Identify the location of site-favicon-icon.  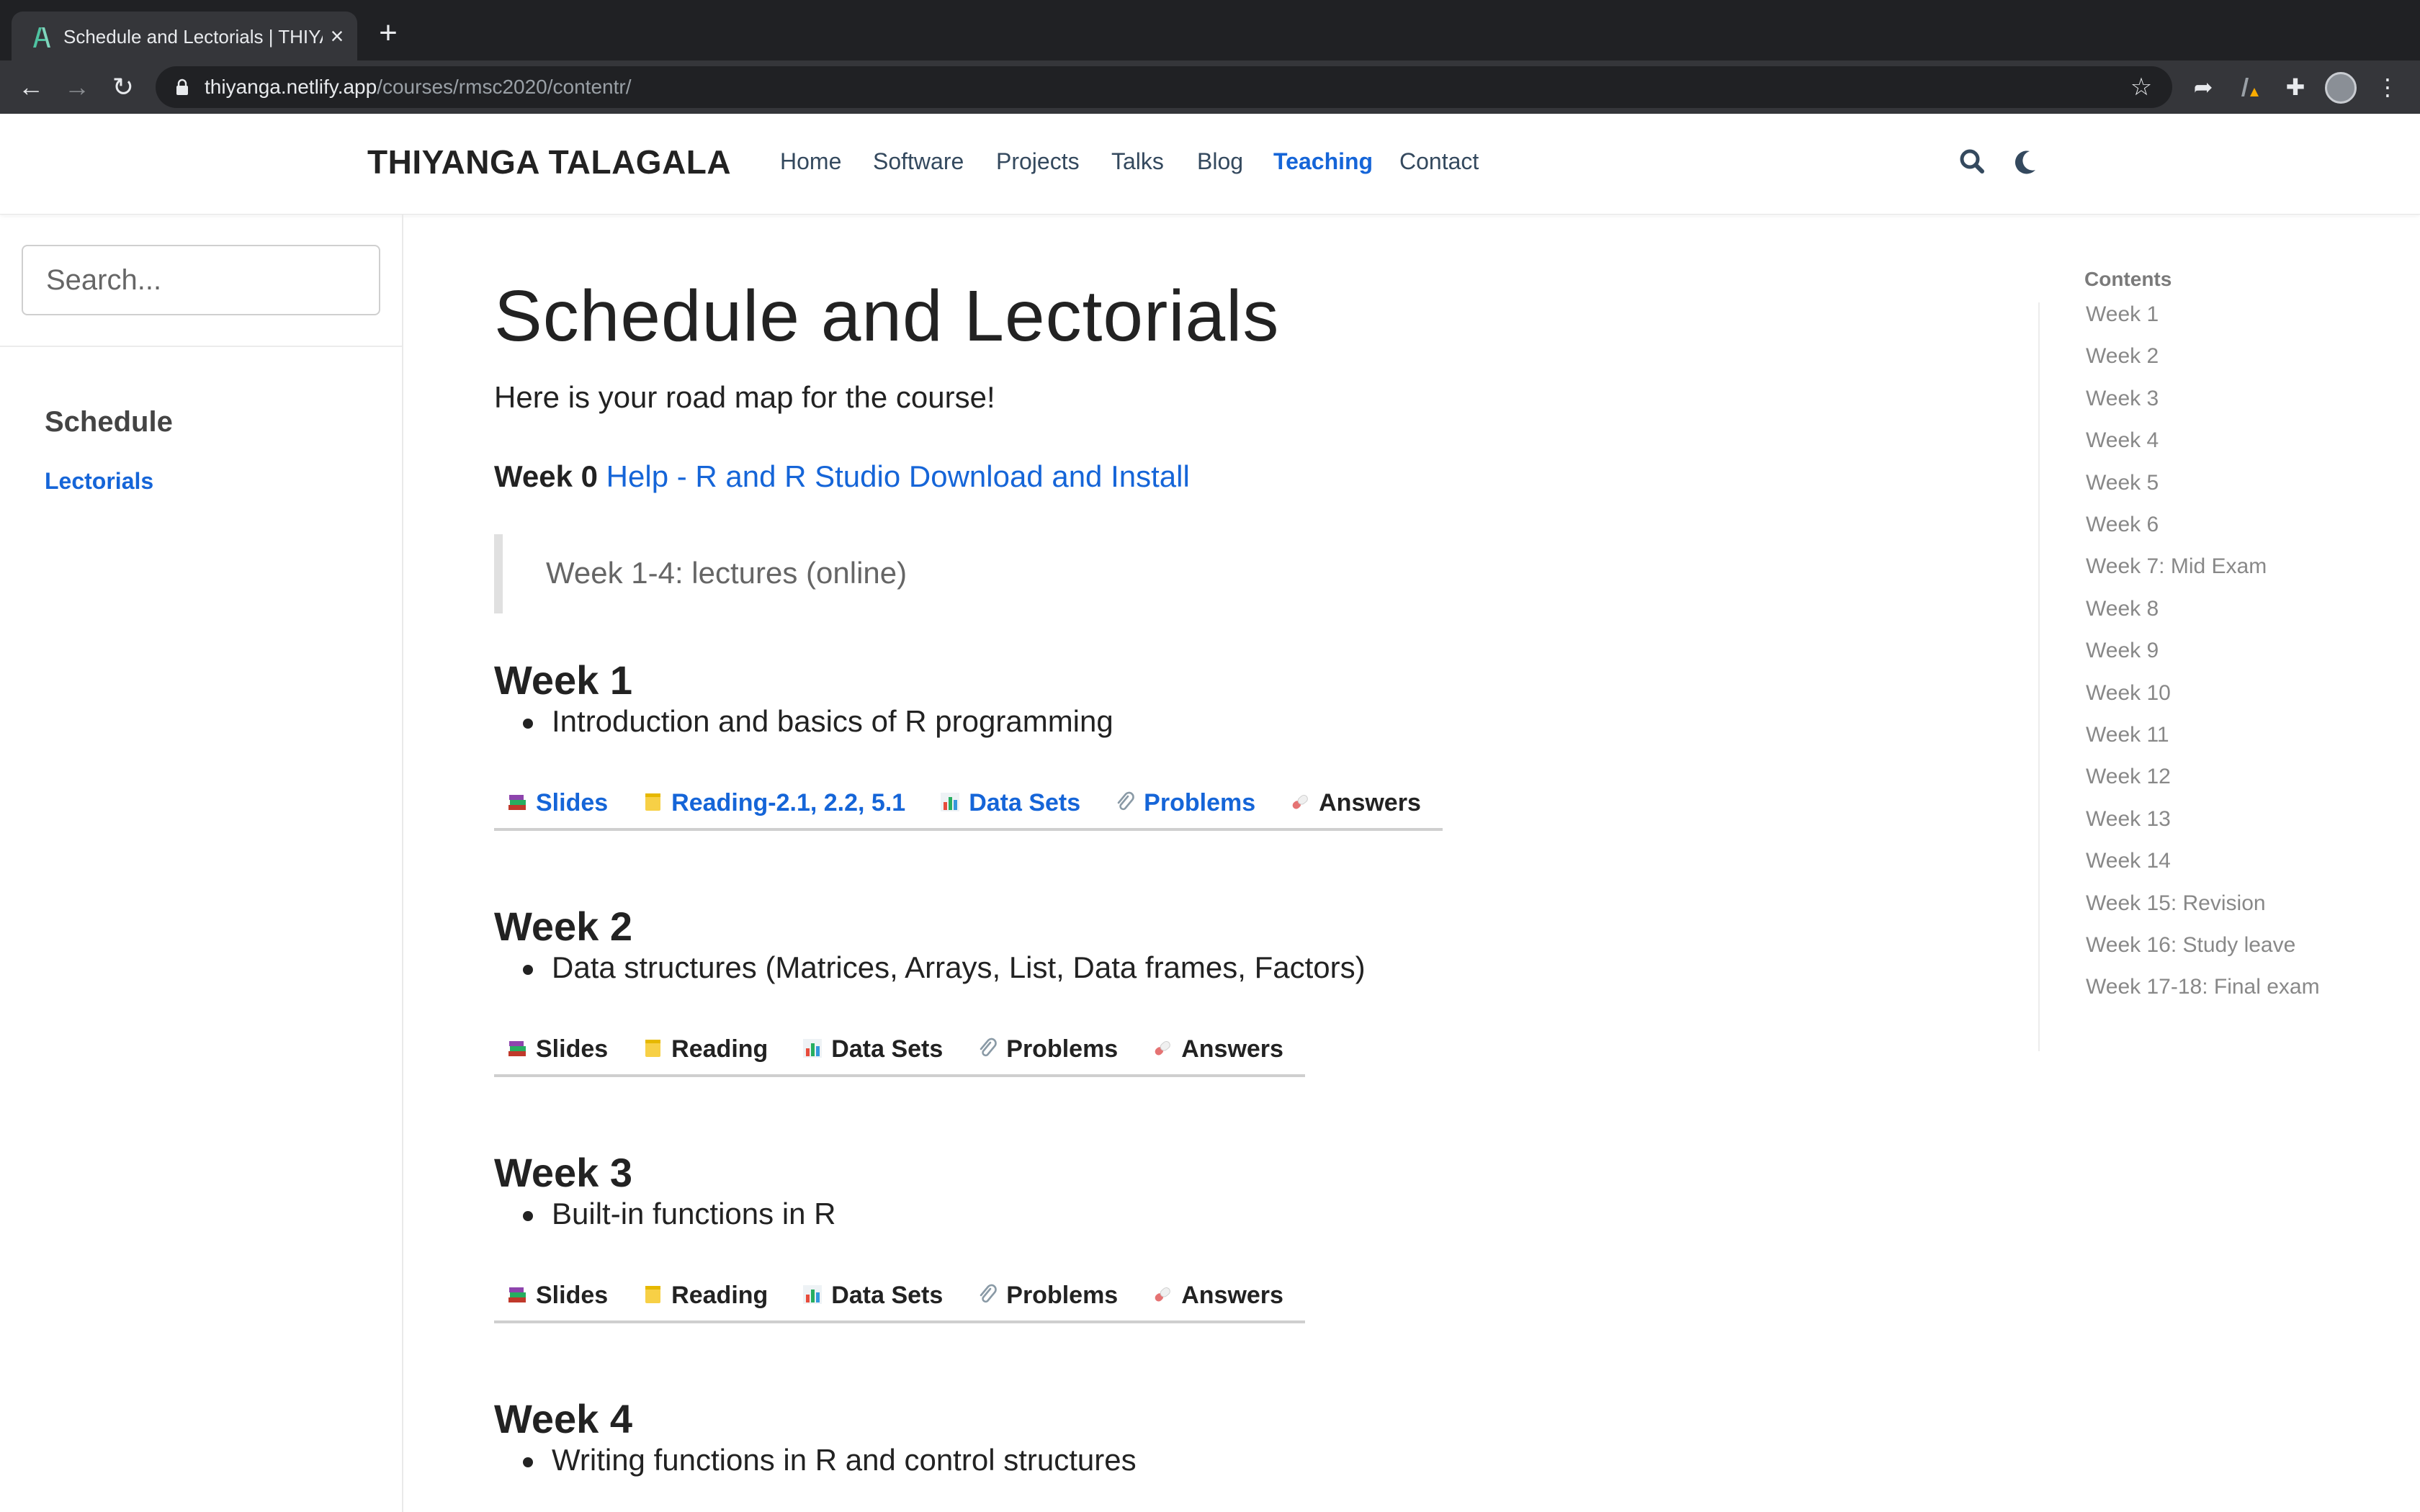
(41, 37).